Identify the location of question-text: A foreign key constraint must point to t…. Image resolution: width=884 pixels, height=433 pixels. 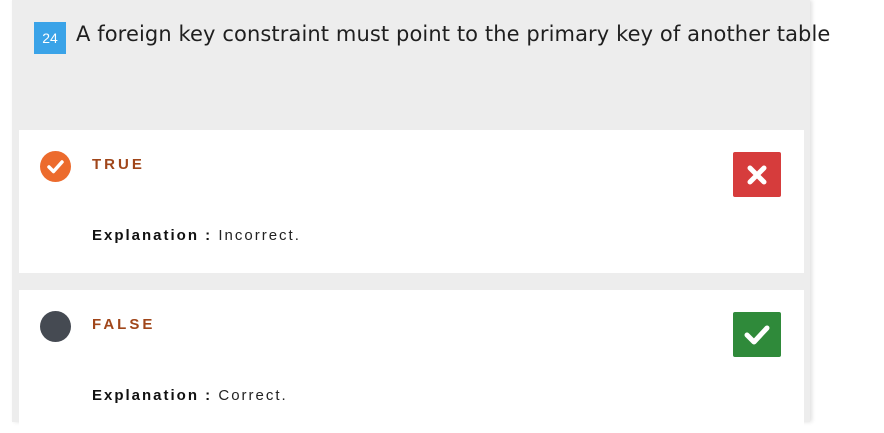
(453, 34).